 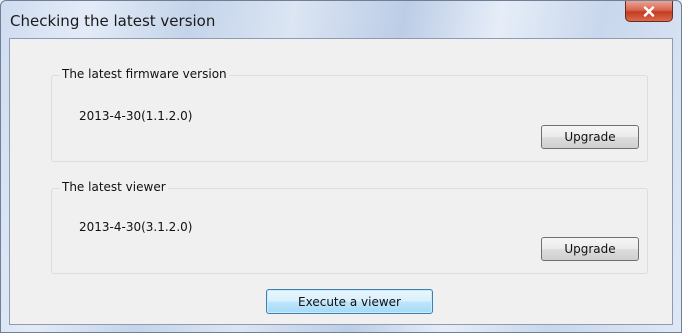 What do you see at coordinates (349, 301) in the screenshot?
I see `execute-viewer-button: Execute a viewer` at bounding box center [349, 301].